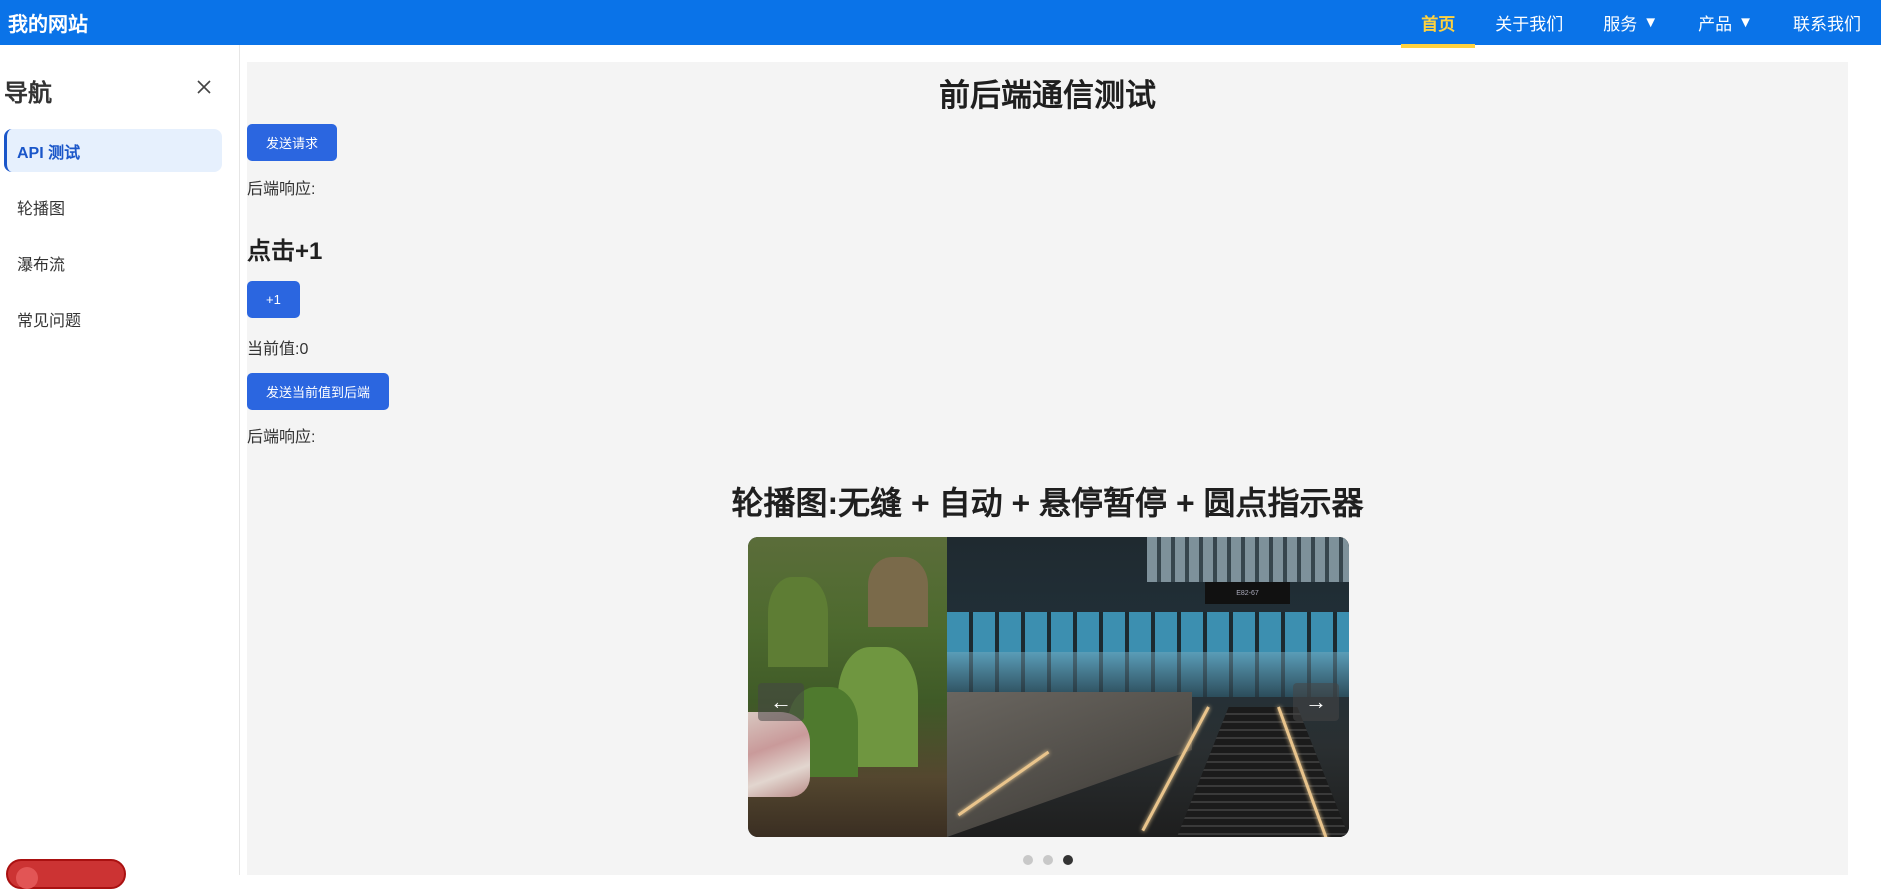  Describe the element at coordinates (27, 878) in the screenshot. I see `toggle-knob` at that location.